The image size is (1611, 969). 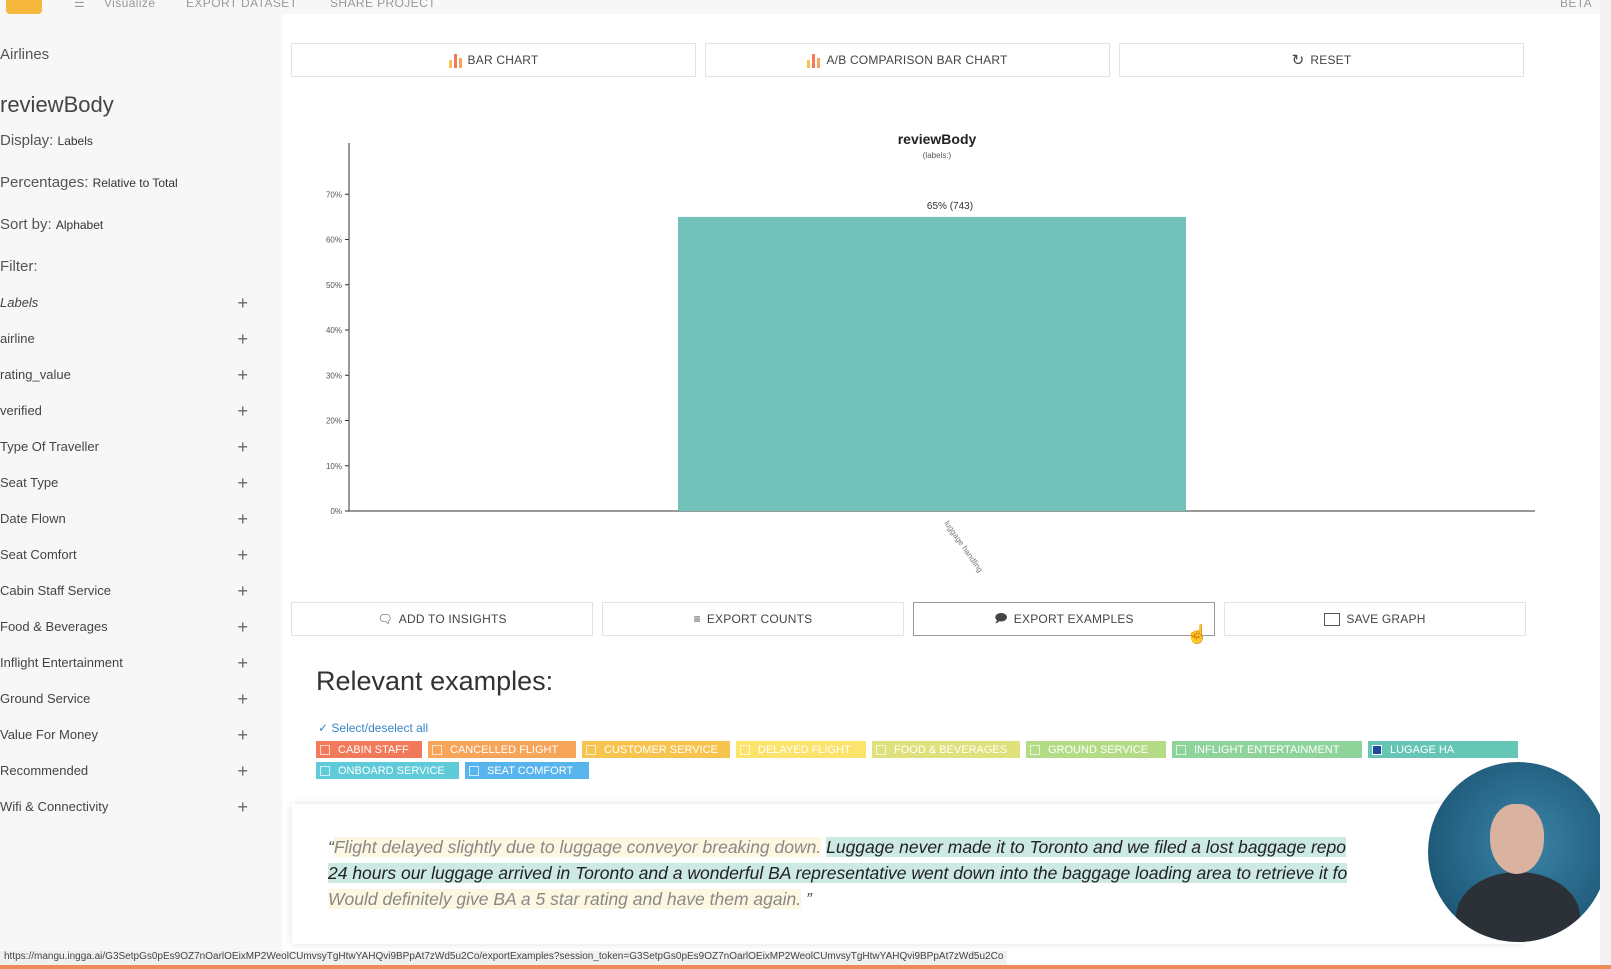 What do you see at coordinates (21, 410) in the screenshot?
I see `filter-item-label: verified` at bounding box center [21, 410].